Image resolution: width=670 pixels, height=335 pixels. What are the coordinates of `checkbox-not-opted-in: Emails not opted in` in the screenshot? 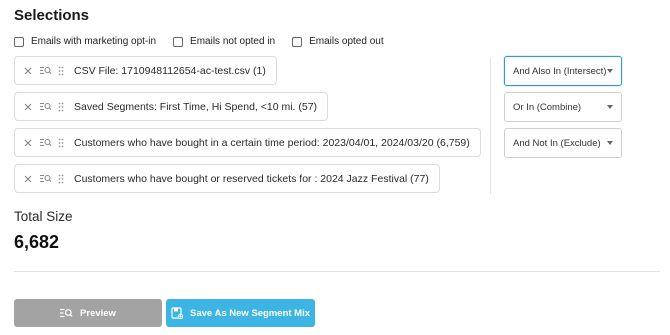 It's located at (224, 41).